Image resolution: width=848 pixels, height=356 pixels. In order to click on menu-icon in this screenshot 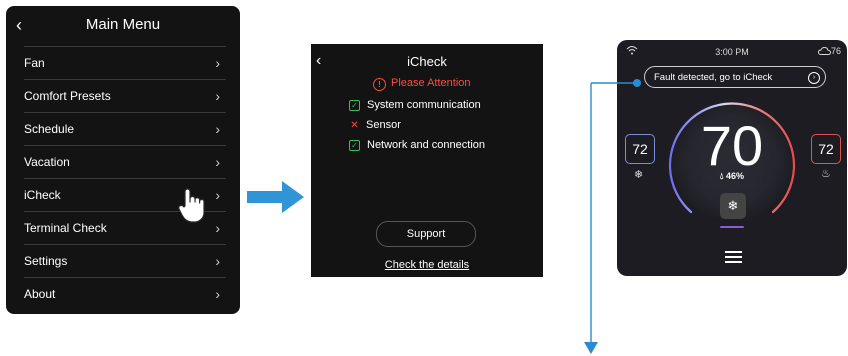, I will do `click(733, 258)`.